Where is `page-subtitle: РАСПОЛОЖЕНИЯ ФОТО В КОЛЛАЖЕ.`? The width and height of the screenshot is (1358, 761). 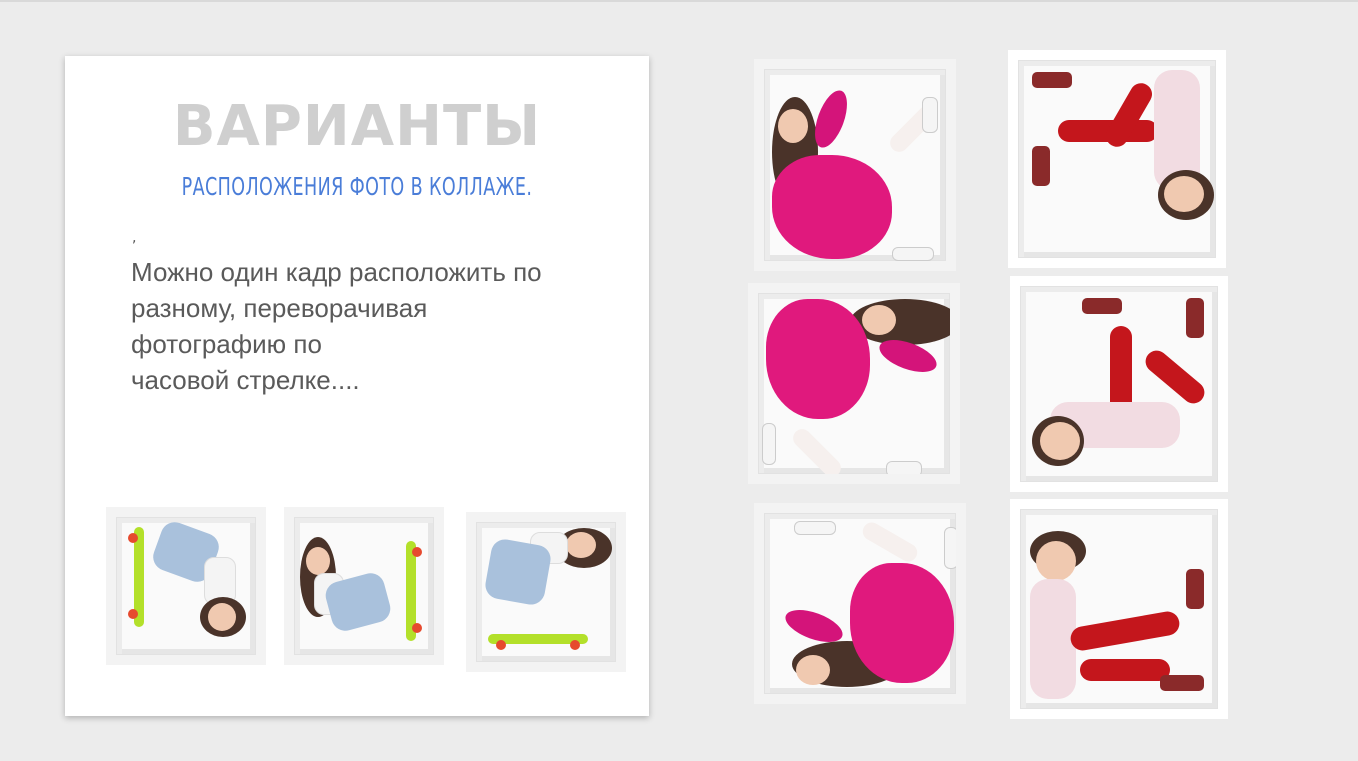
page-subtitle: РАСПОЛОЖЕНИЯ ФОТО В КОЛЛАЖЕ. is located at coordinates (357, 186).